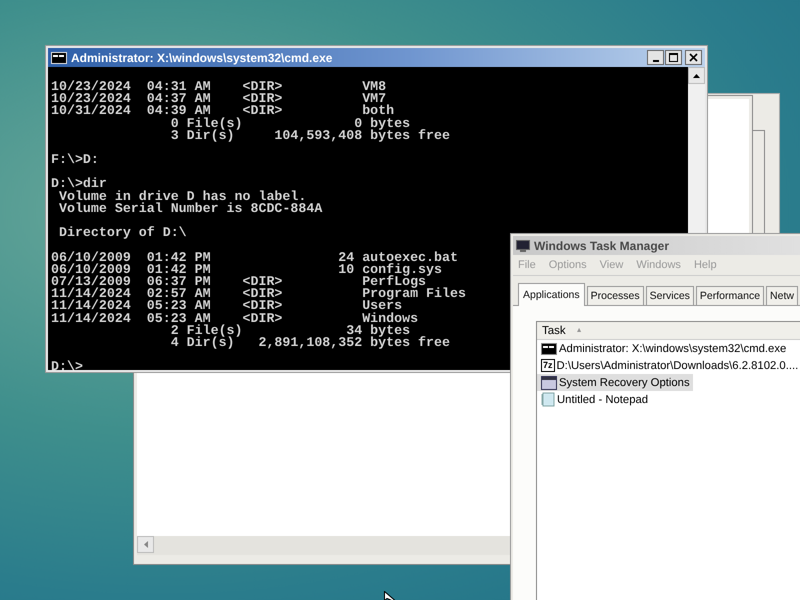  Describe the element at coordinates (190, 209) in the screenshot. I see `console-line: Volume Serial Number is 8CDC-884A` at that location.